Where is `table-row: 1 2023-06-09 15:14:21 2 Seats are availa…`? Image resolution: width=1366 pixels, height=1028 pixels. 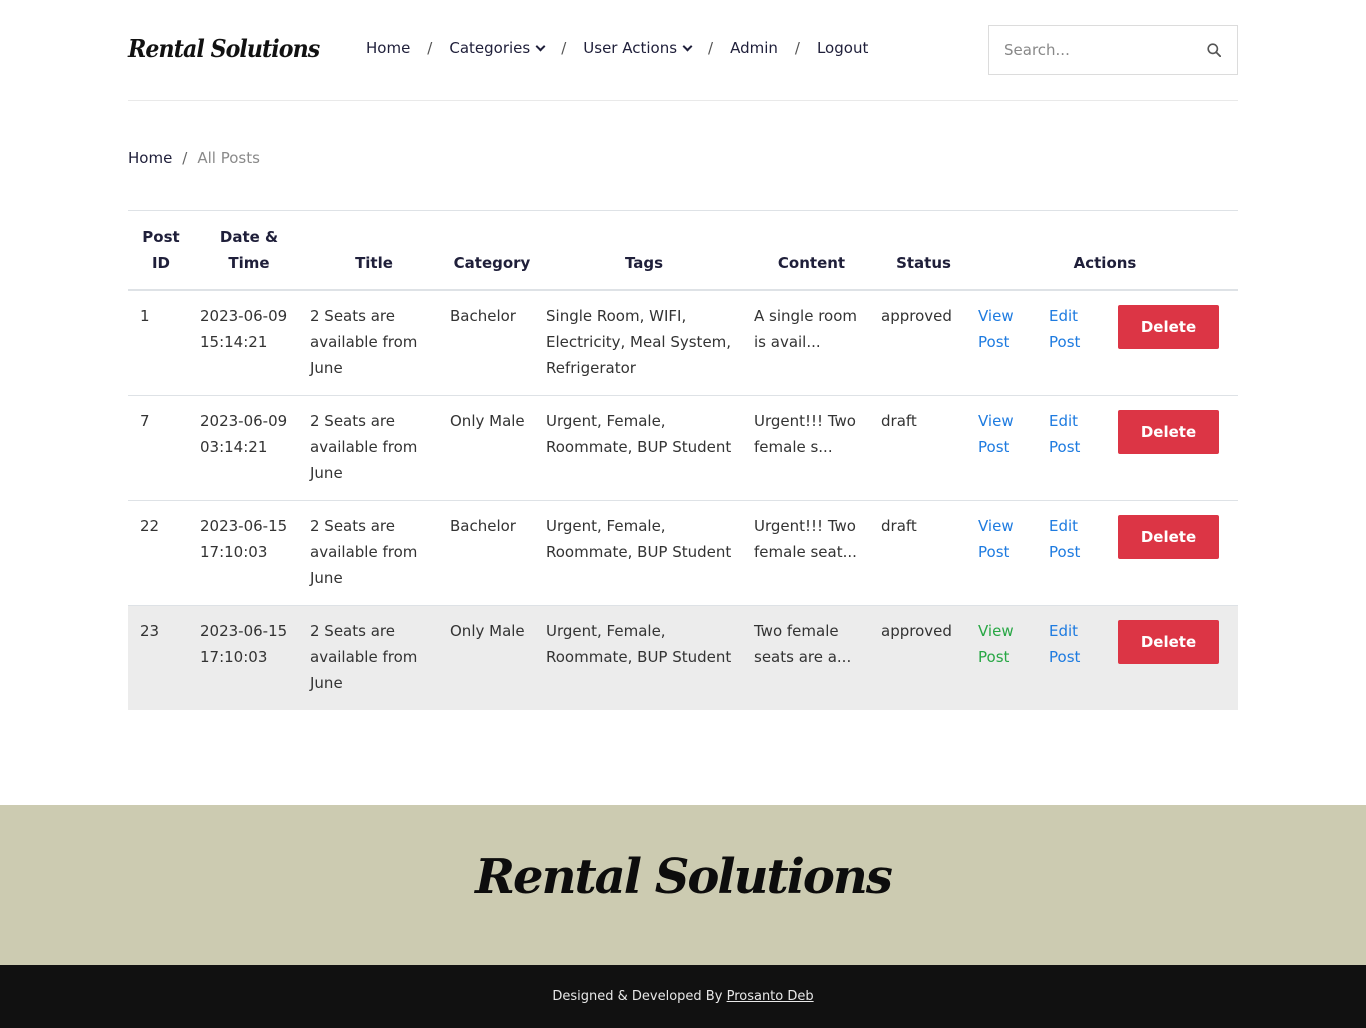
table-row: 1 2023-06-09 15:14:21 2 Seats are availa… is located at coordinates (683, 343).